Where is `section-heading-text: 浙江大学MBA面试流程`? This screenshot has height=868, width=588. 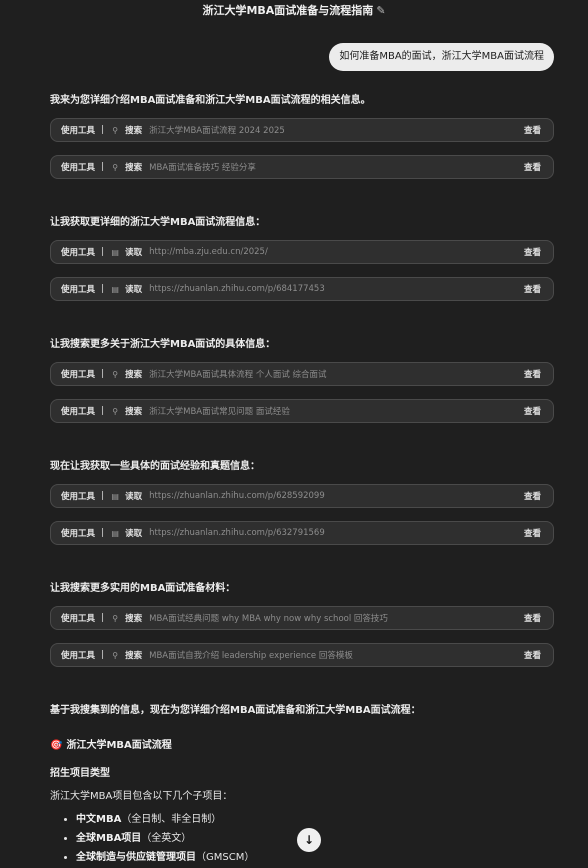 section-heading-text: 浙江大学MBA面试流程 is located at coordinates (119, 745).